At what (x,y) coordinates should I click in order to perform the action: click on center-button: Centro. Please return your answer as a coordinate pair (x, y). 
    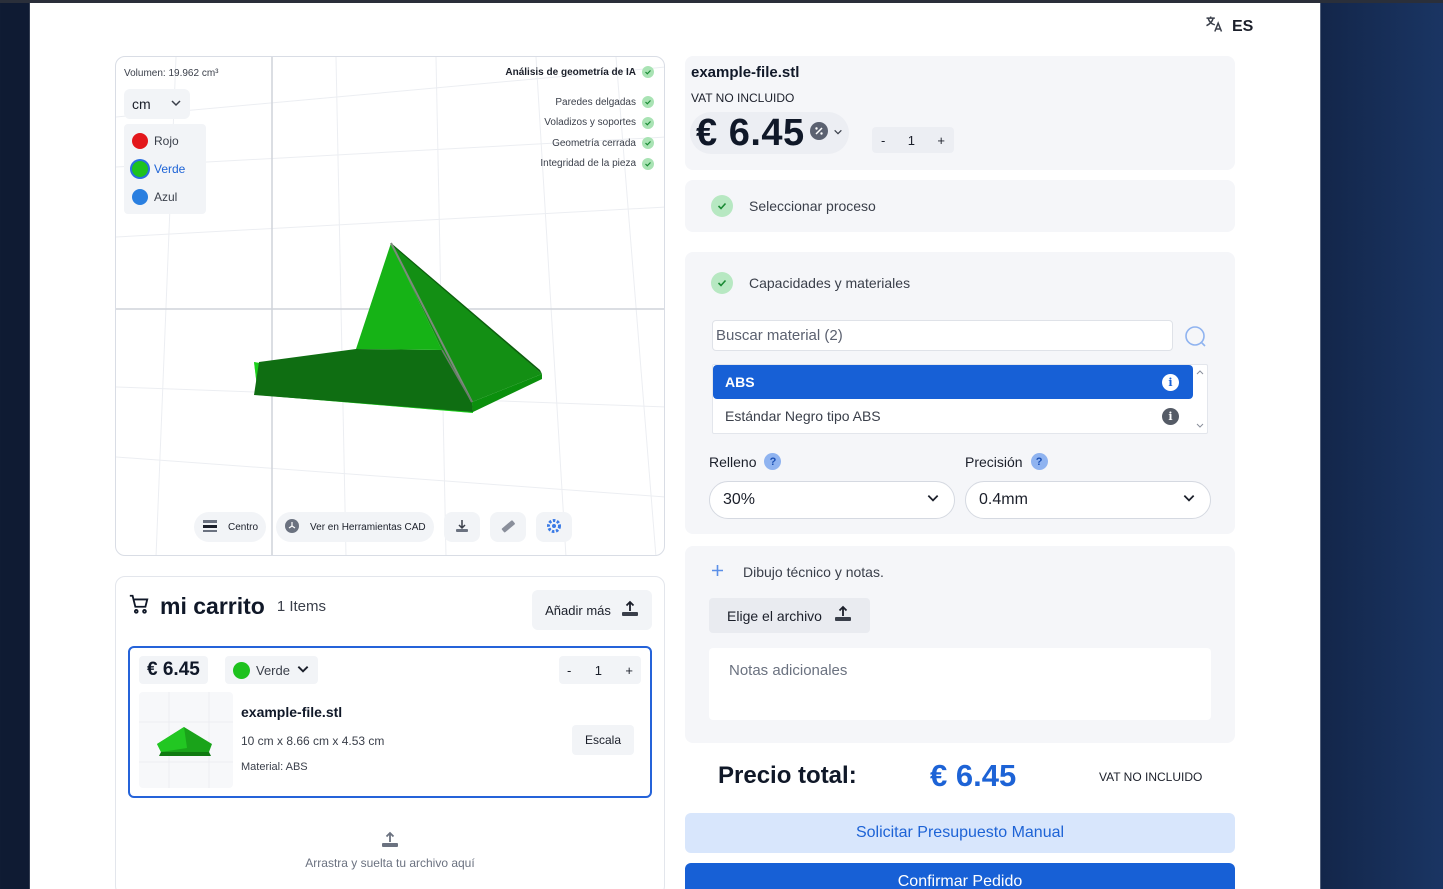
    Looking at the image, I should click on (230, 527).